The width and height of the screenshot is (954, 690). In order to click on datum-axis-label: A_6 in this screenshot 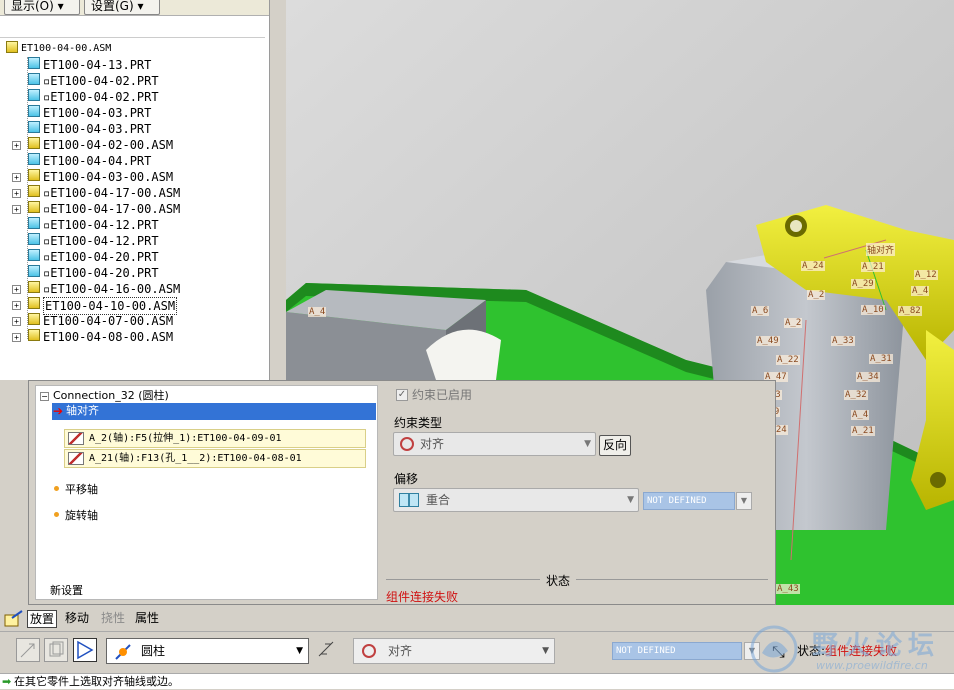, I will do `click(760, 311)`.